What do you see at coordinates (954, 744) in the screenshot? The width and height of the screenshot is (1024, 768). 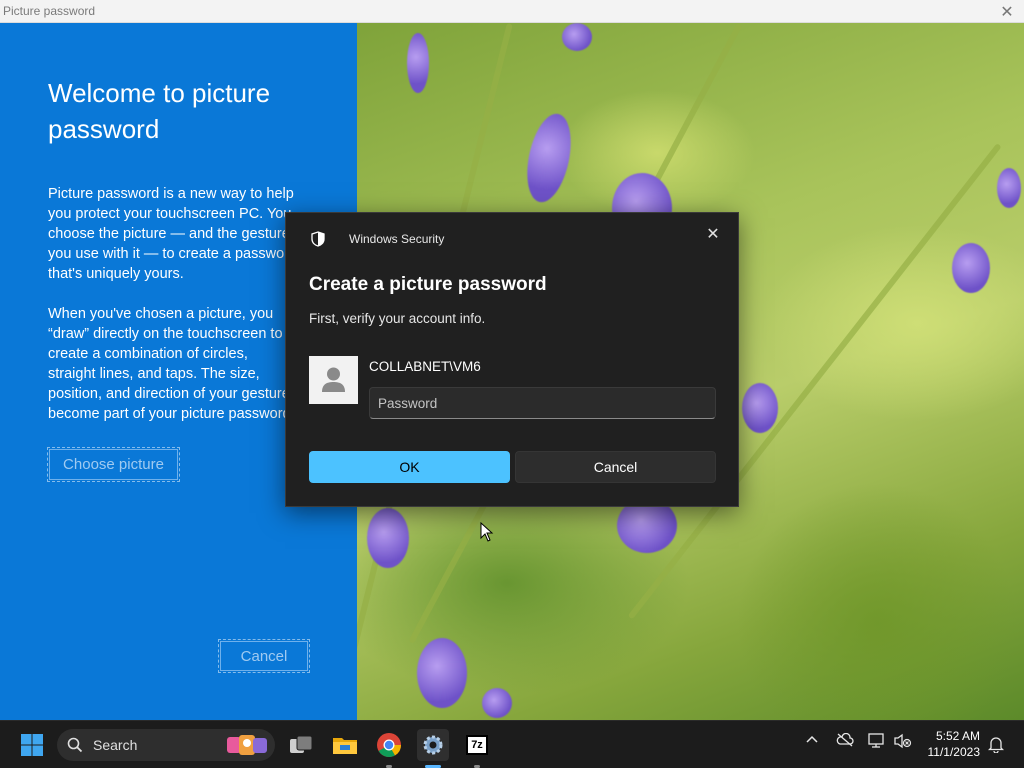 I see `clock: 5:52 AM 11/1/2023` at bounding box center [954, 744].